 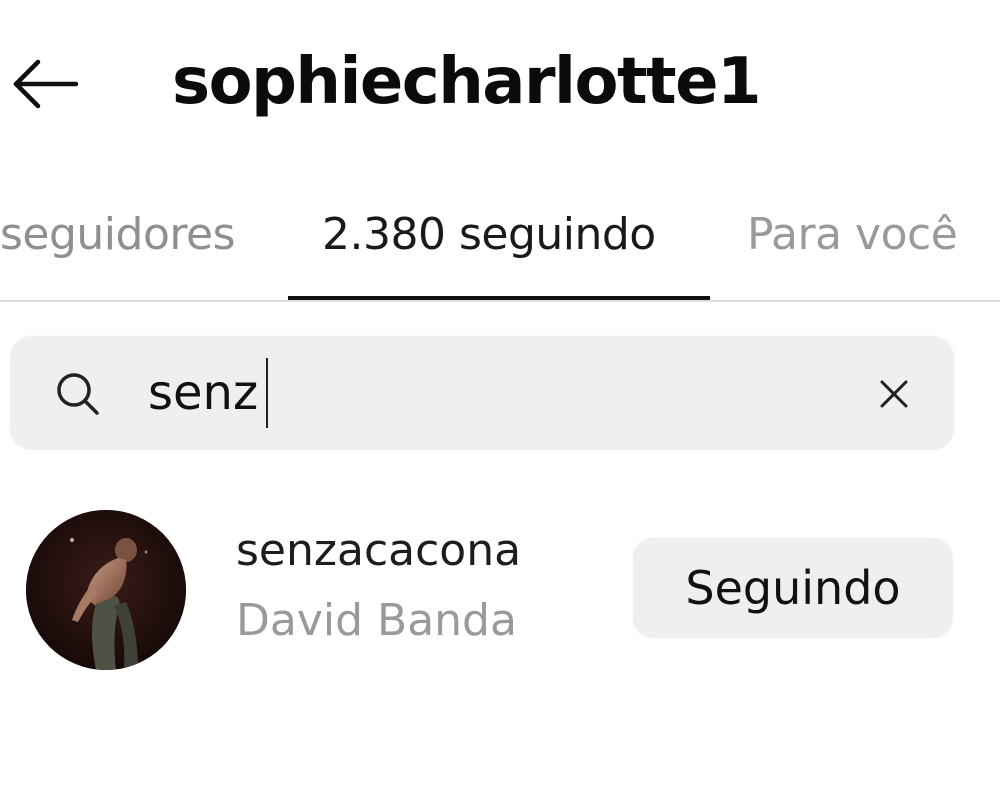 I want to click on back-button, so click(x=46, y=84).